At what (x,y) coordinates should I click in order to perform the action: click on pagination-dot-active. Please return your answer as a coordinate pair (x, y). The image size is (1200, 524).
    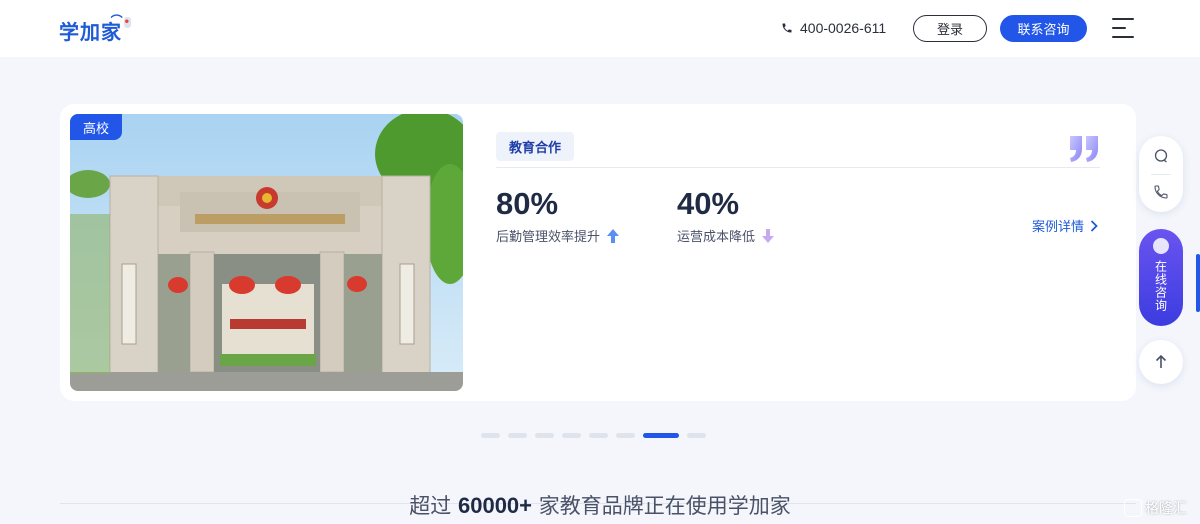
    Looking at the image, I should click on (661, 435).